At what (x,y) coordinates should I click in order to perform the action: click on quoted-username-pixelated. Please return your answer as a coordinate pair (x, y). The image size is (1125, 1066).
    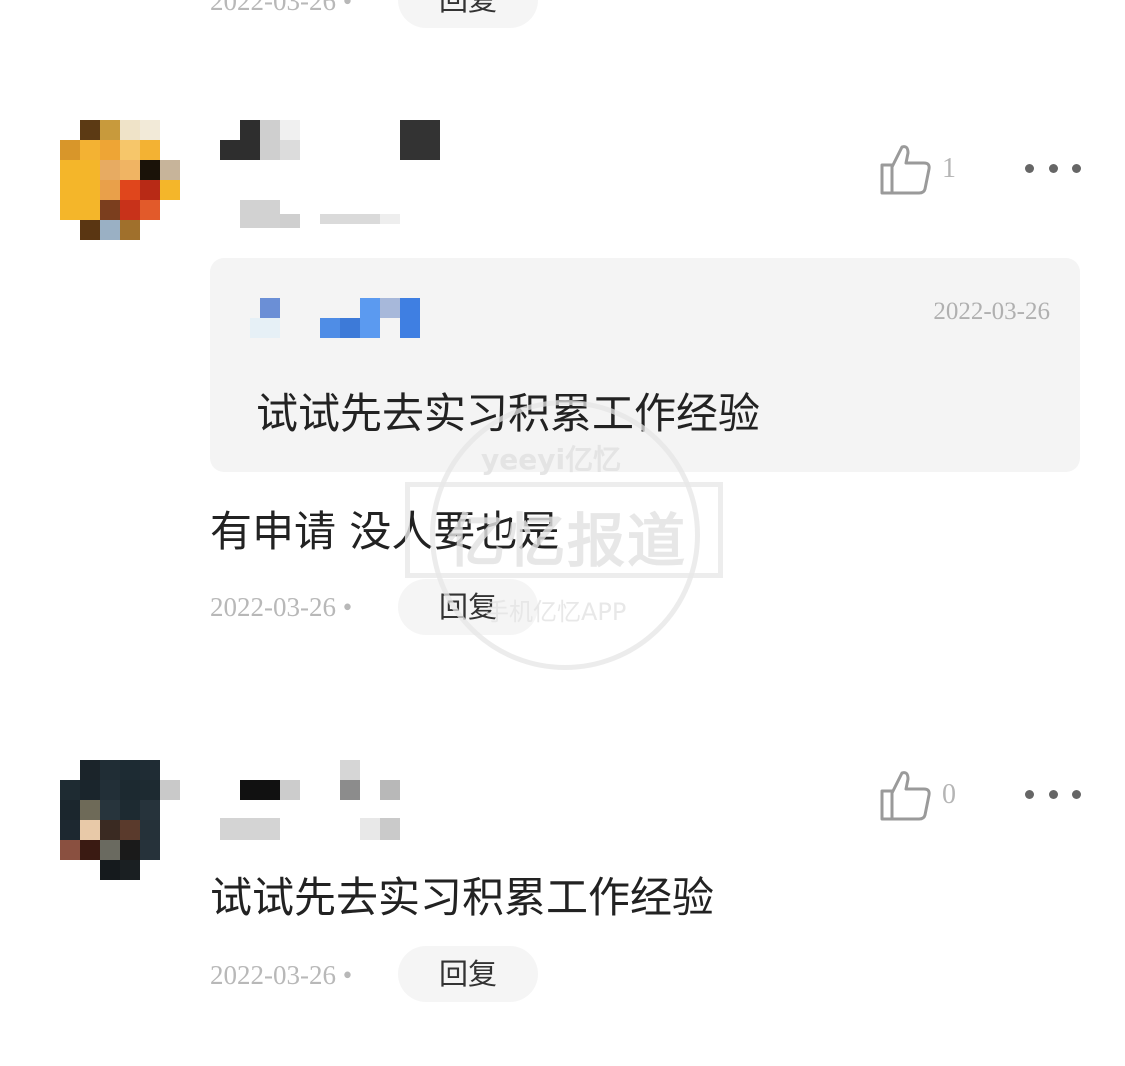
    Looking at the image, I should click on (330, 318).